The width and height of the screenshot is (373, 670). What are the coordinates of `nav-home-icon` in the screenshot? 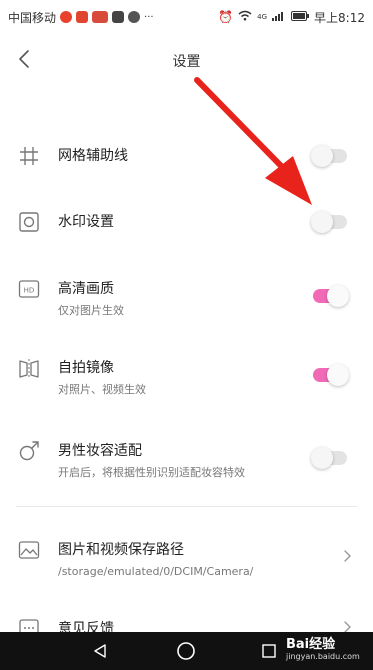 It's located at (186, 651).